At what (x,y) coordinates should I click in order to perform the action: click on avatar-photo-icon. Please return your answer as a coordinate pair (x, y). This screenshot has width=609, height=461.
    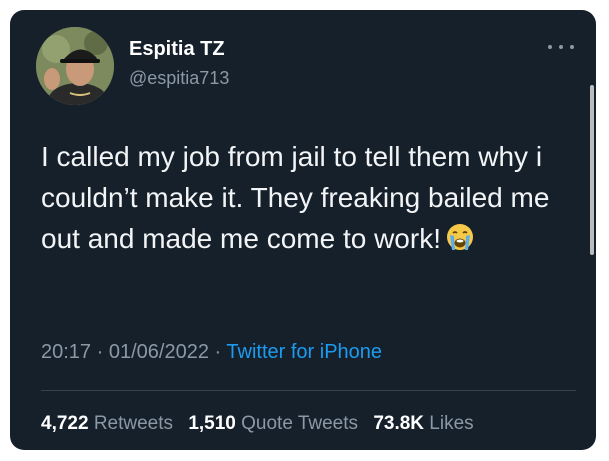
    Looking at the image, I should click on (75, 66).